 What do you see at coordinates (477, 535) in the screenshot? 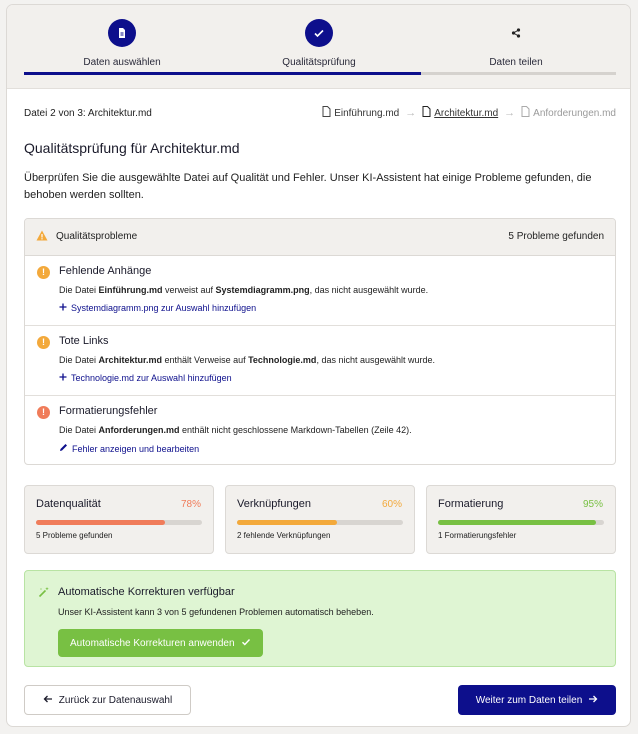
I see `metric-subtext: 1 Formatierungsfehler` at bounding box center [477, 535].